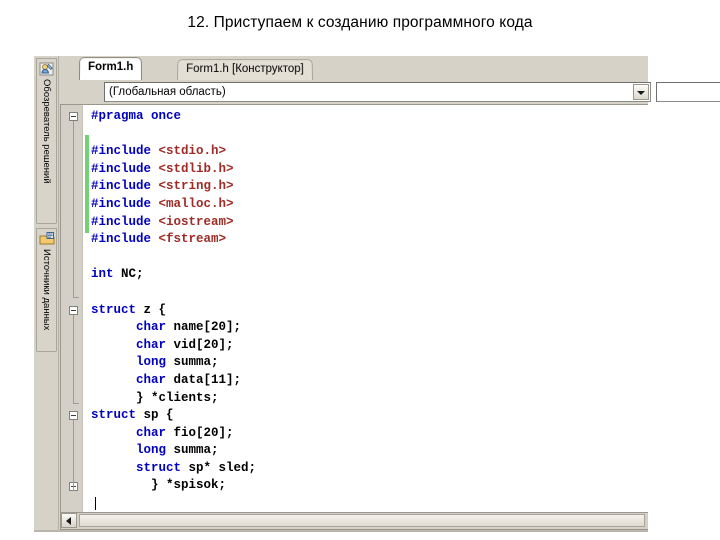  I want to click on side-dock: Обозреватель решений Источники данных, so click(46, 294).